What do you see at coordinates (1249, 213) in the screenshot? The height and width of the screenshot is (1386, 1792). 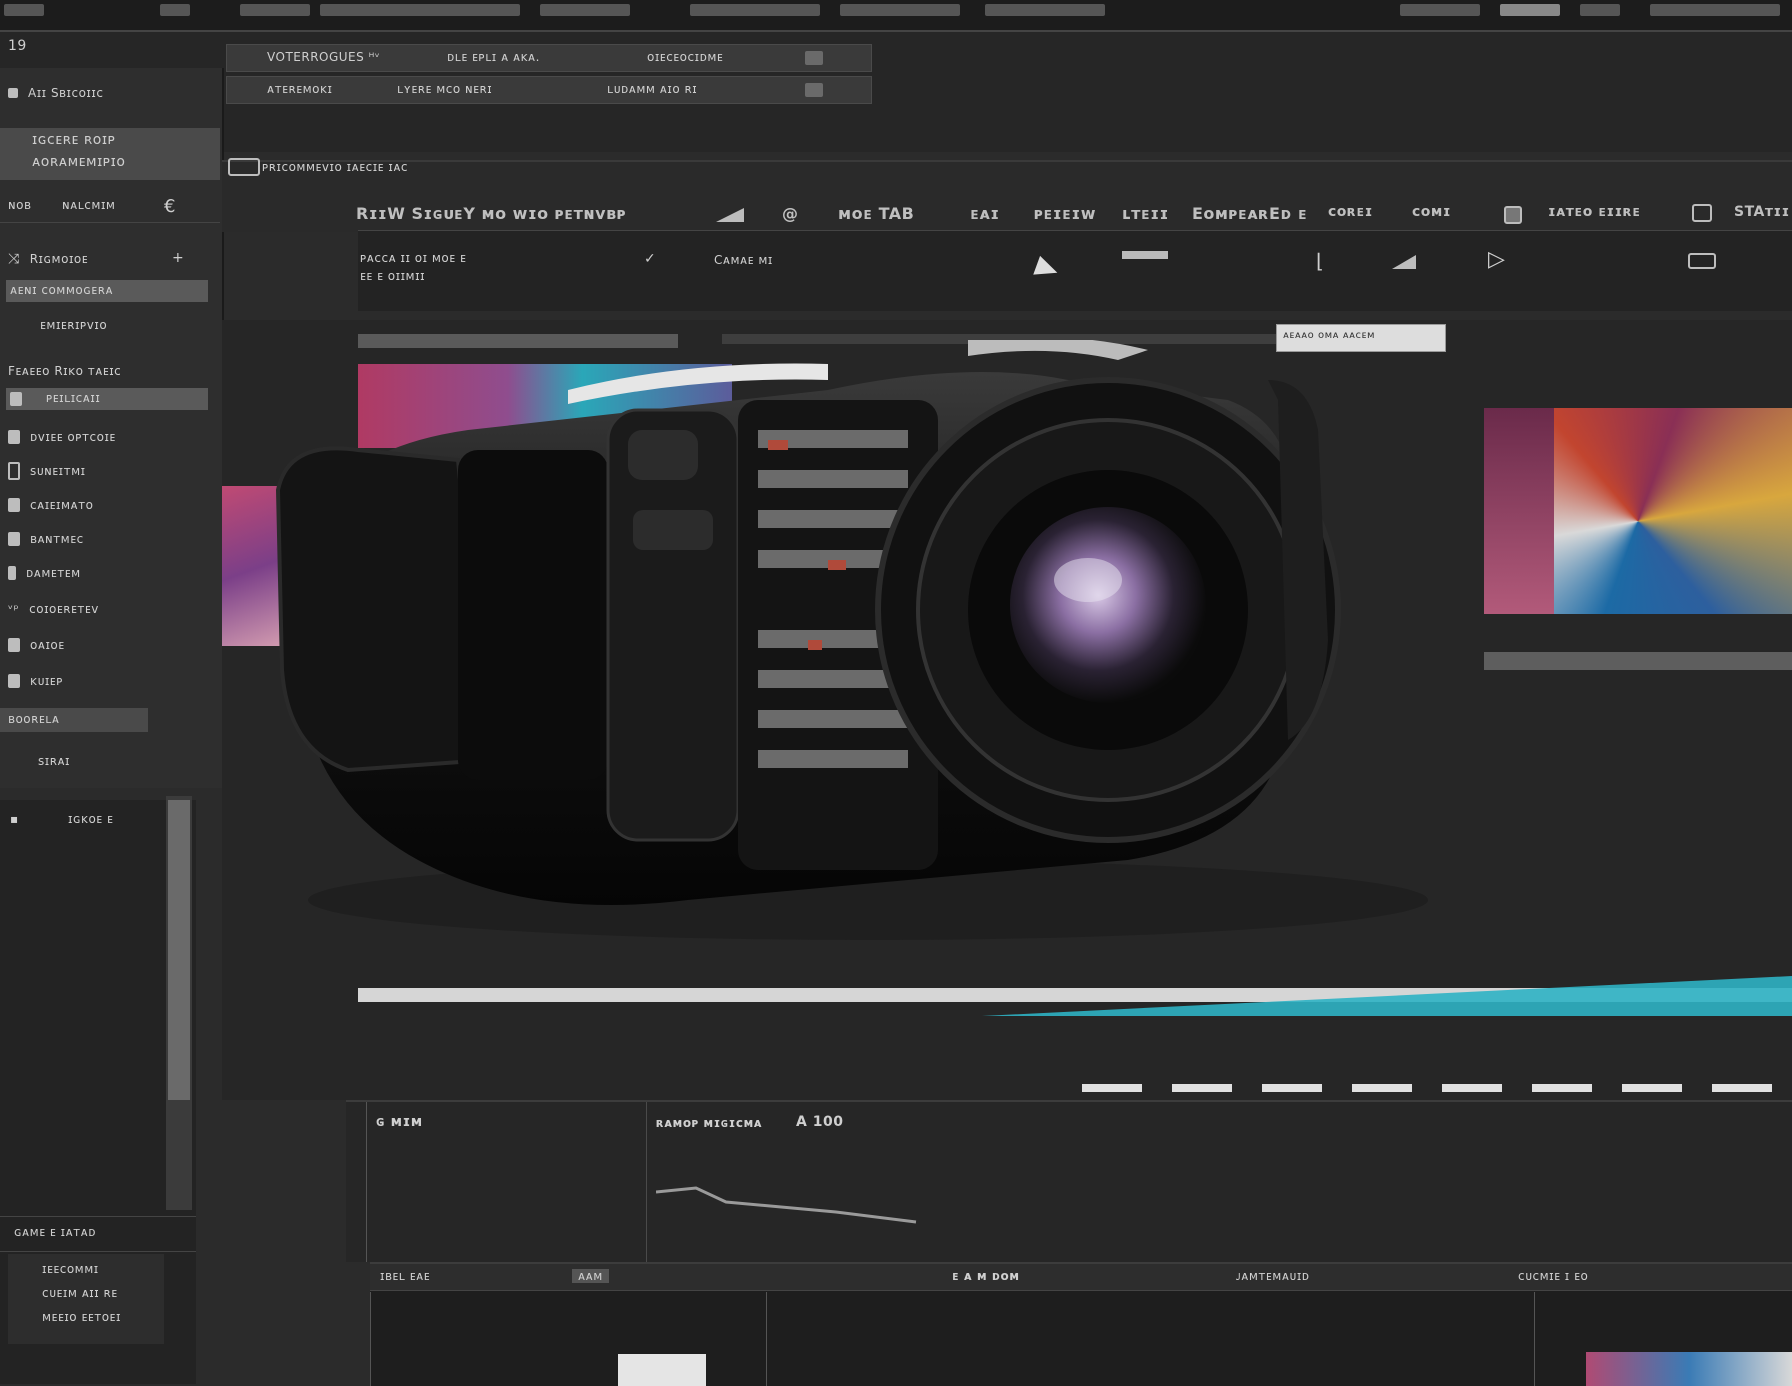 I see `toolbar-item: EᴏᴍᴘᴇᴀʀEᴅ ᴇ` at bounding box center [1249, 213].